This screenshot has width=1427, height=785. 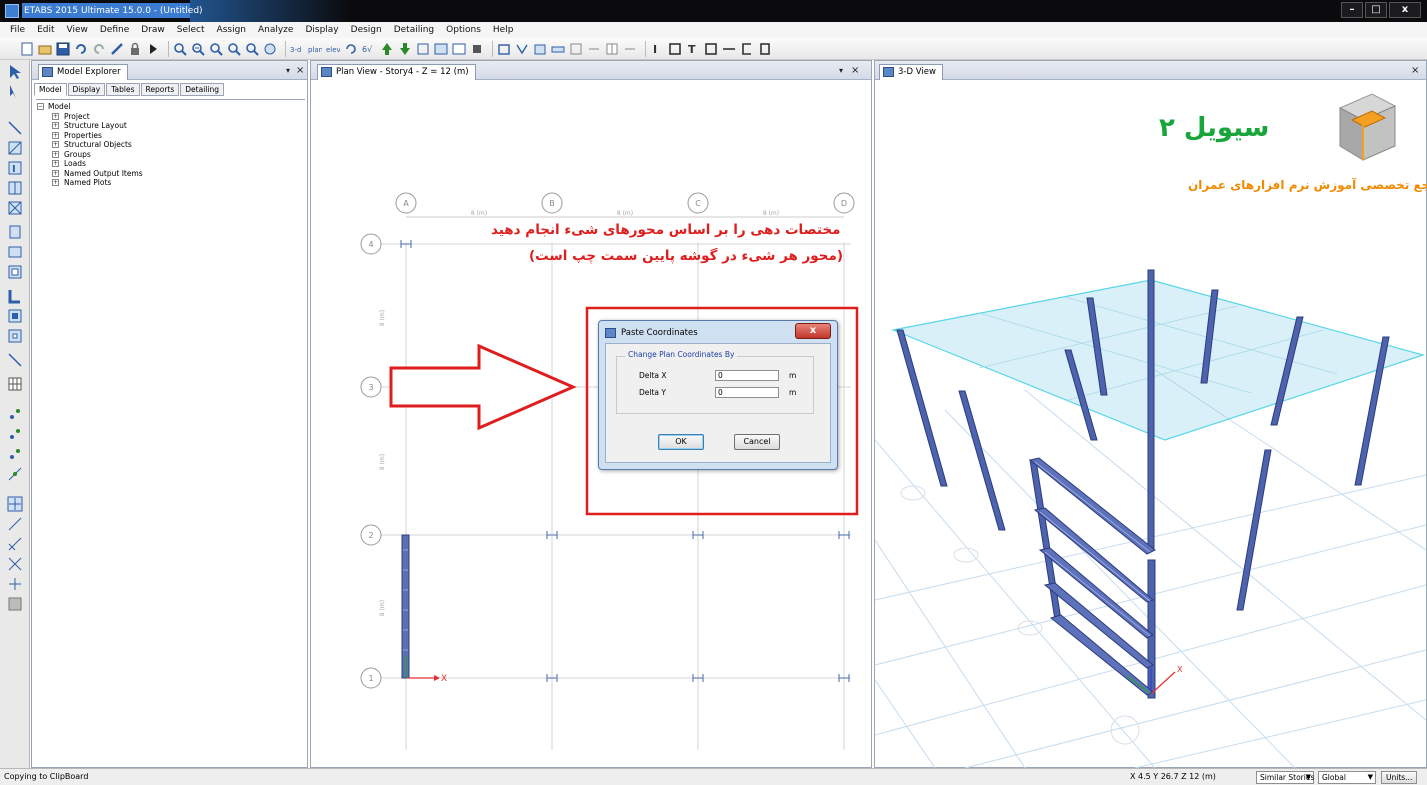 I want to click on draw-slab-icon, so click(x=558, y=49).